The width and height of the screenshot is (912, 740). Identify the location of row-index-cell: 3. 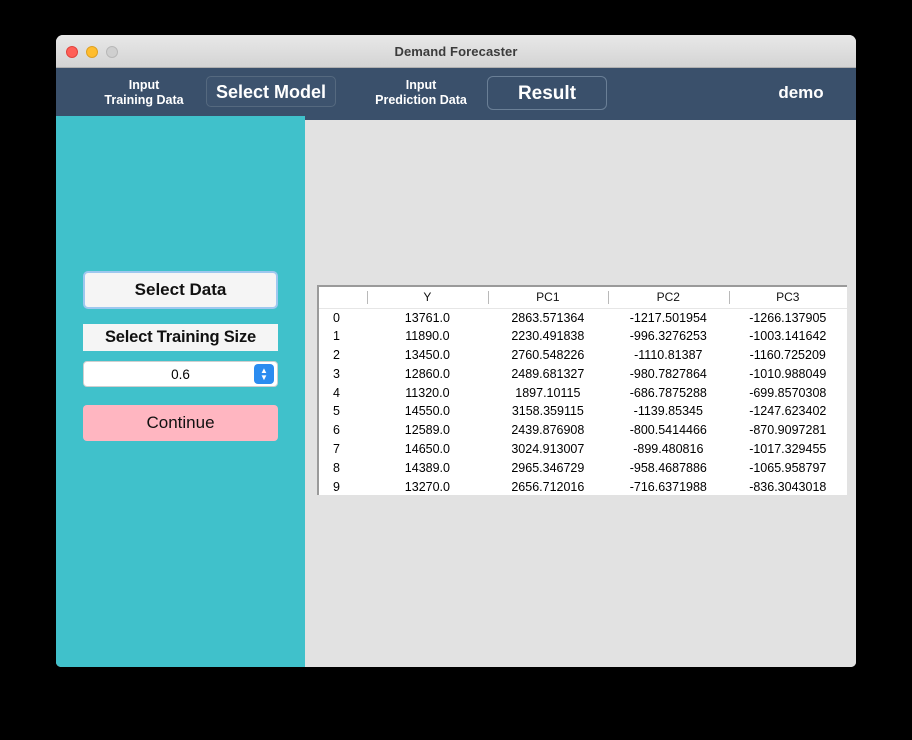
(336, 373).